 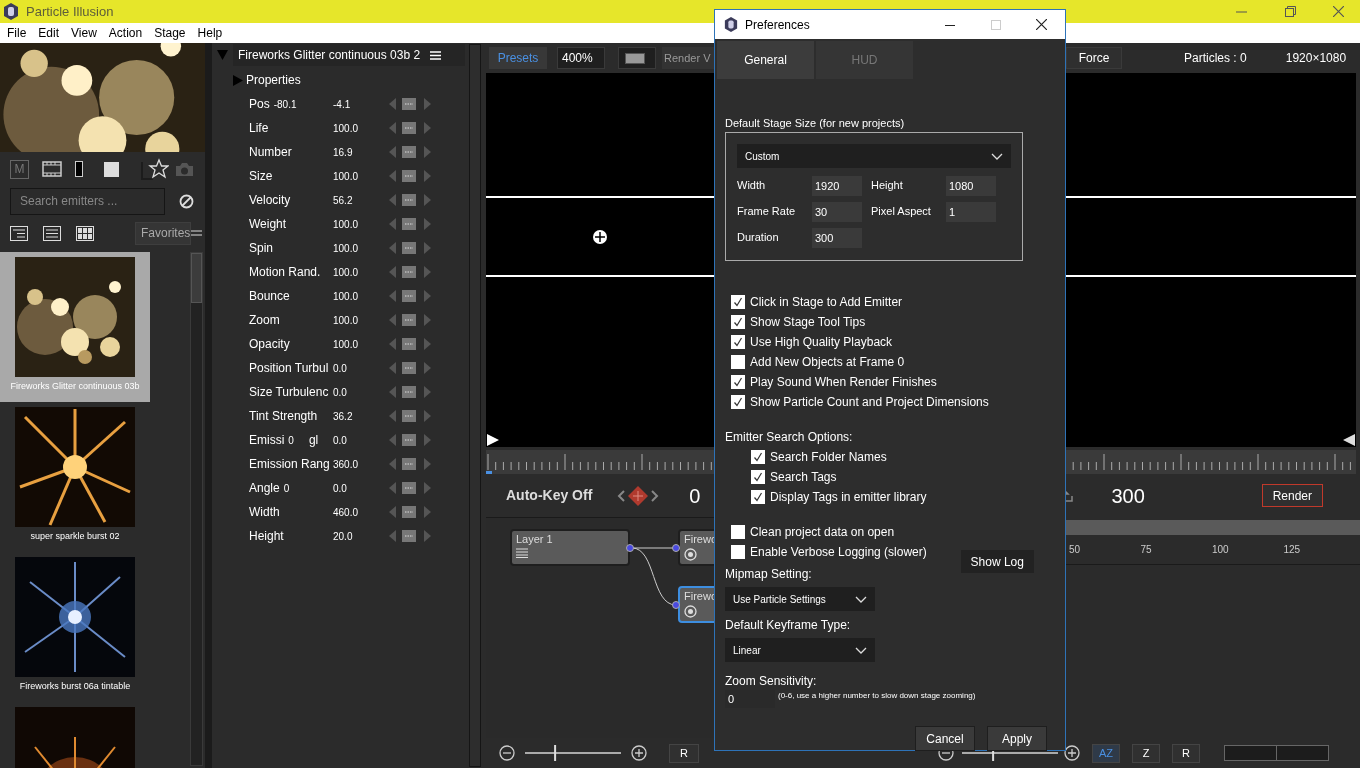 I want to click on slider-thumb, so click(x=555, y=753).